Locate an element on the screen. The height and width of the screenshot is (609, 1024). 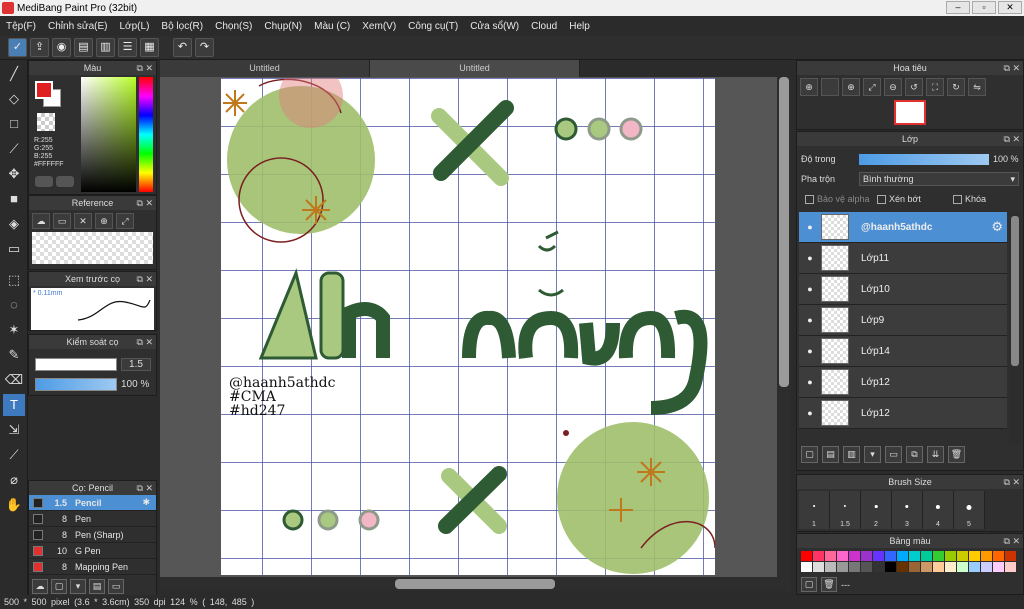
undo-button: ↶ is located at coordinates (182, 47).